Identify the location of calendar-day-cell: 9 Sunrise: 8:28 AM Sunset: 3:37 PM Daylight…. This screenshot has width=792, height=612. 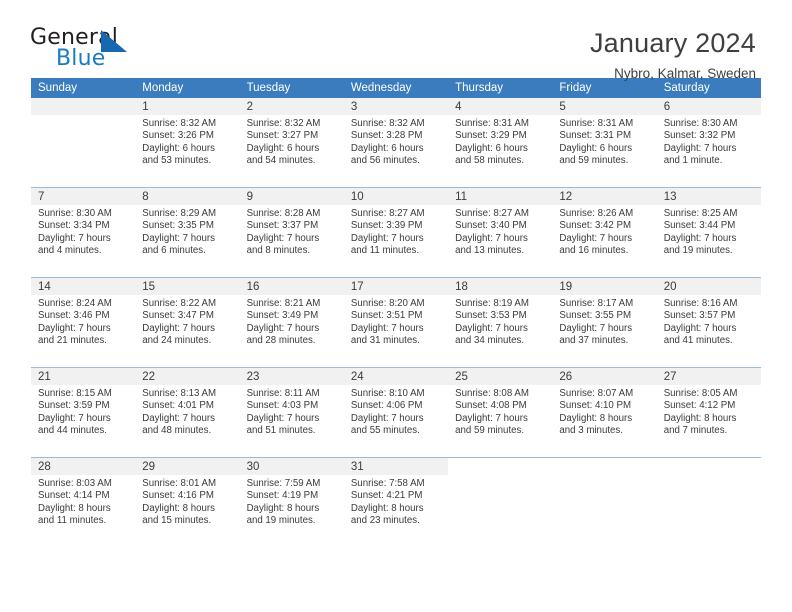
(291, 232).